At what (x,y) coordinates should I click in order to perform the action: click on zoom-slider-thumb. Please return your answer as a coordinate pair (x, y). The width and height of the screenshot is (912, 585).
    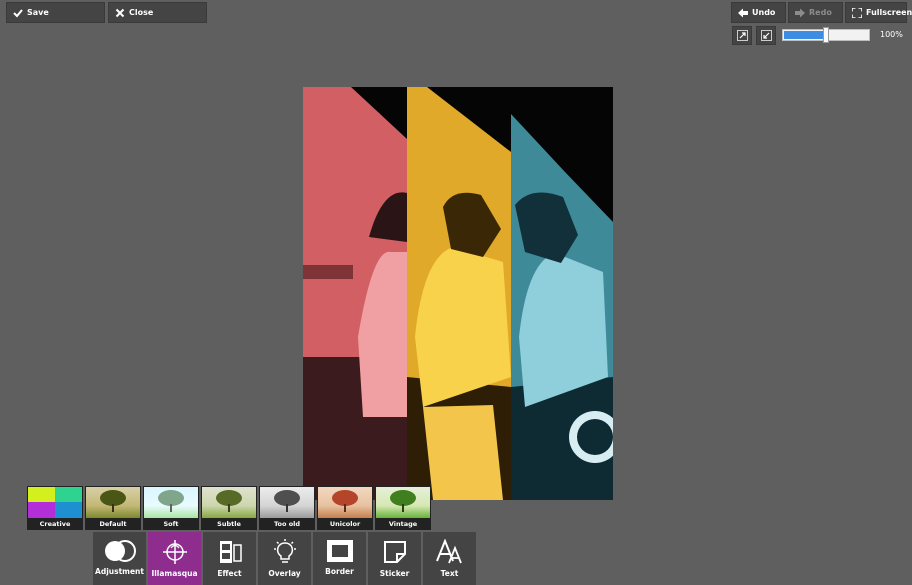
    Looking at the image, I should click on (826, 35).